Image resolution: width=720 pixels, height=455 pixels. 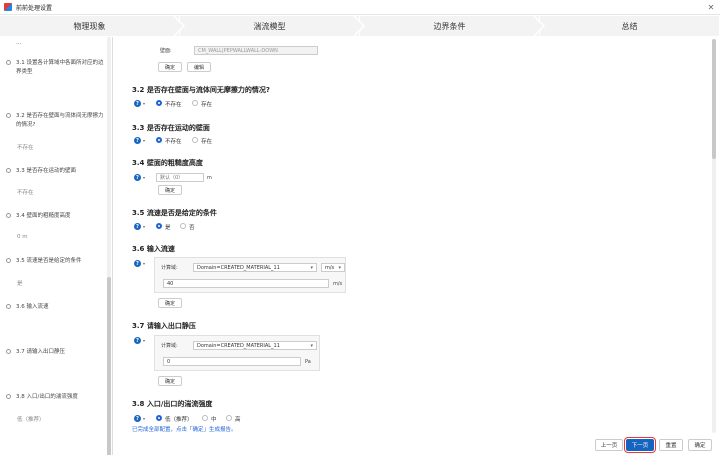 What do you see at coordinates (195, 103) in the screenshot?
I see `radio-frictionless` at bounding box center [195, 103].